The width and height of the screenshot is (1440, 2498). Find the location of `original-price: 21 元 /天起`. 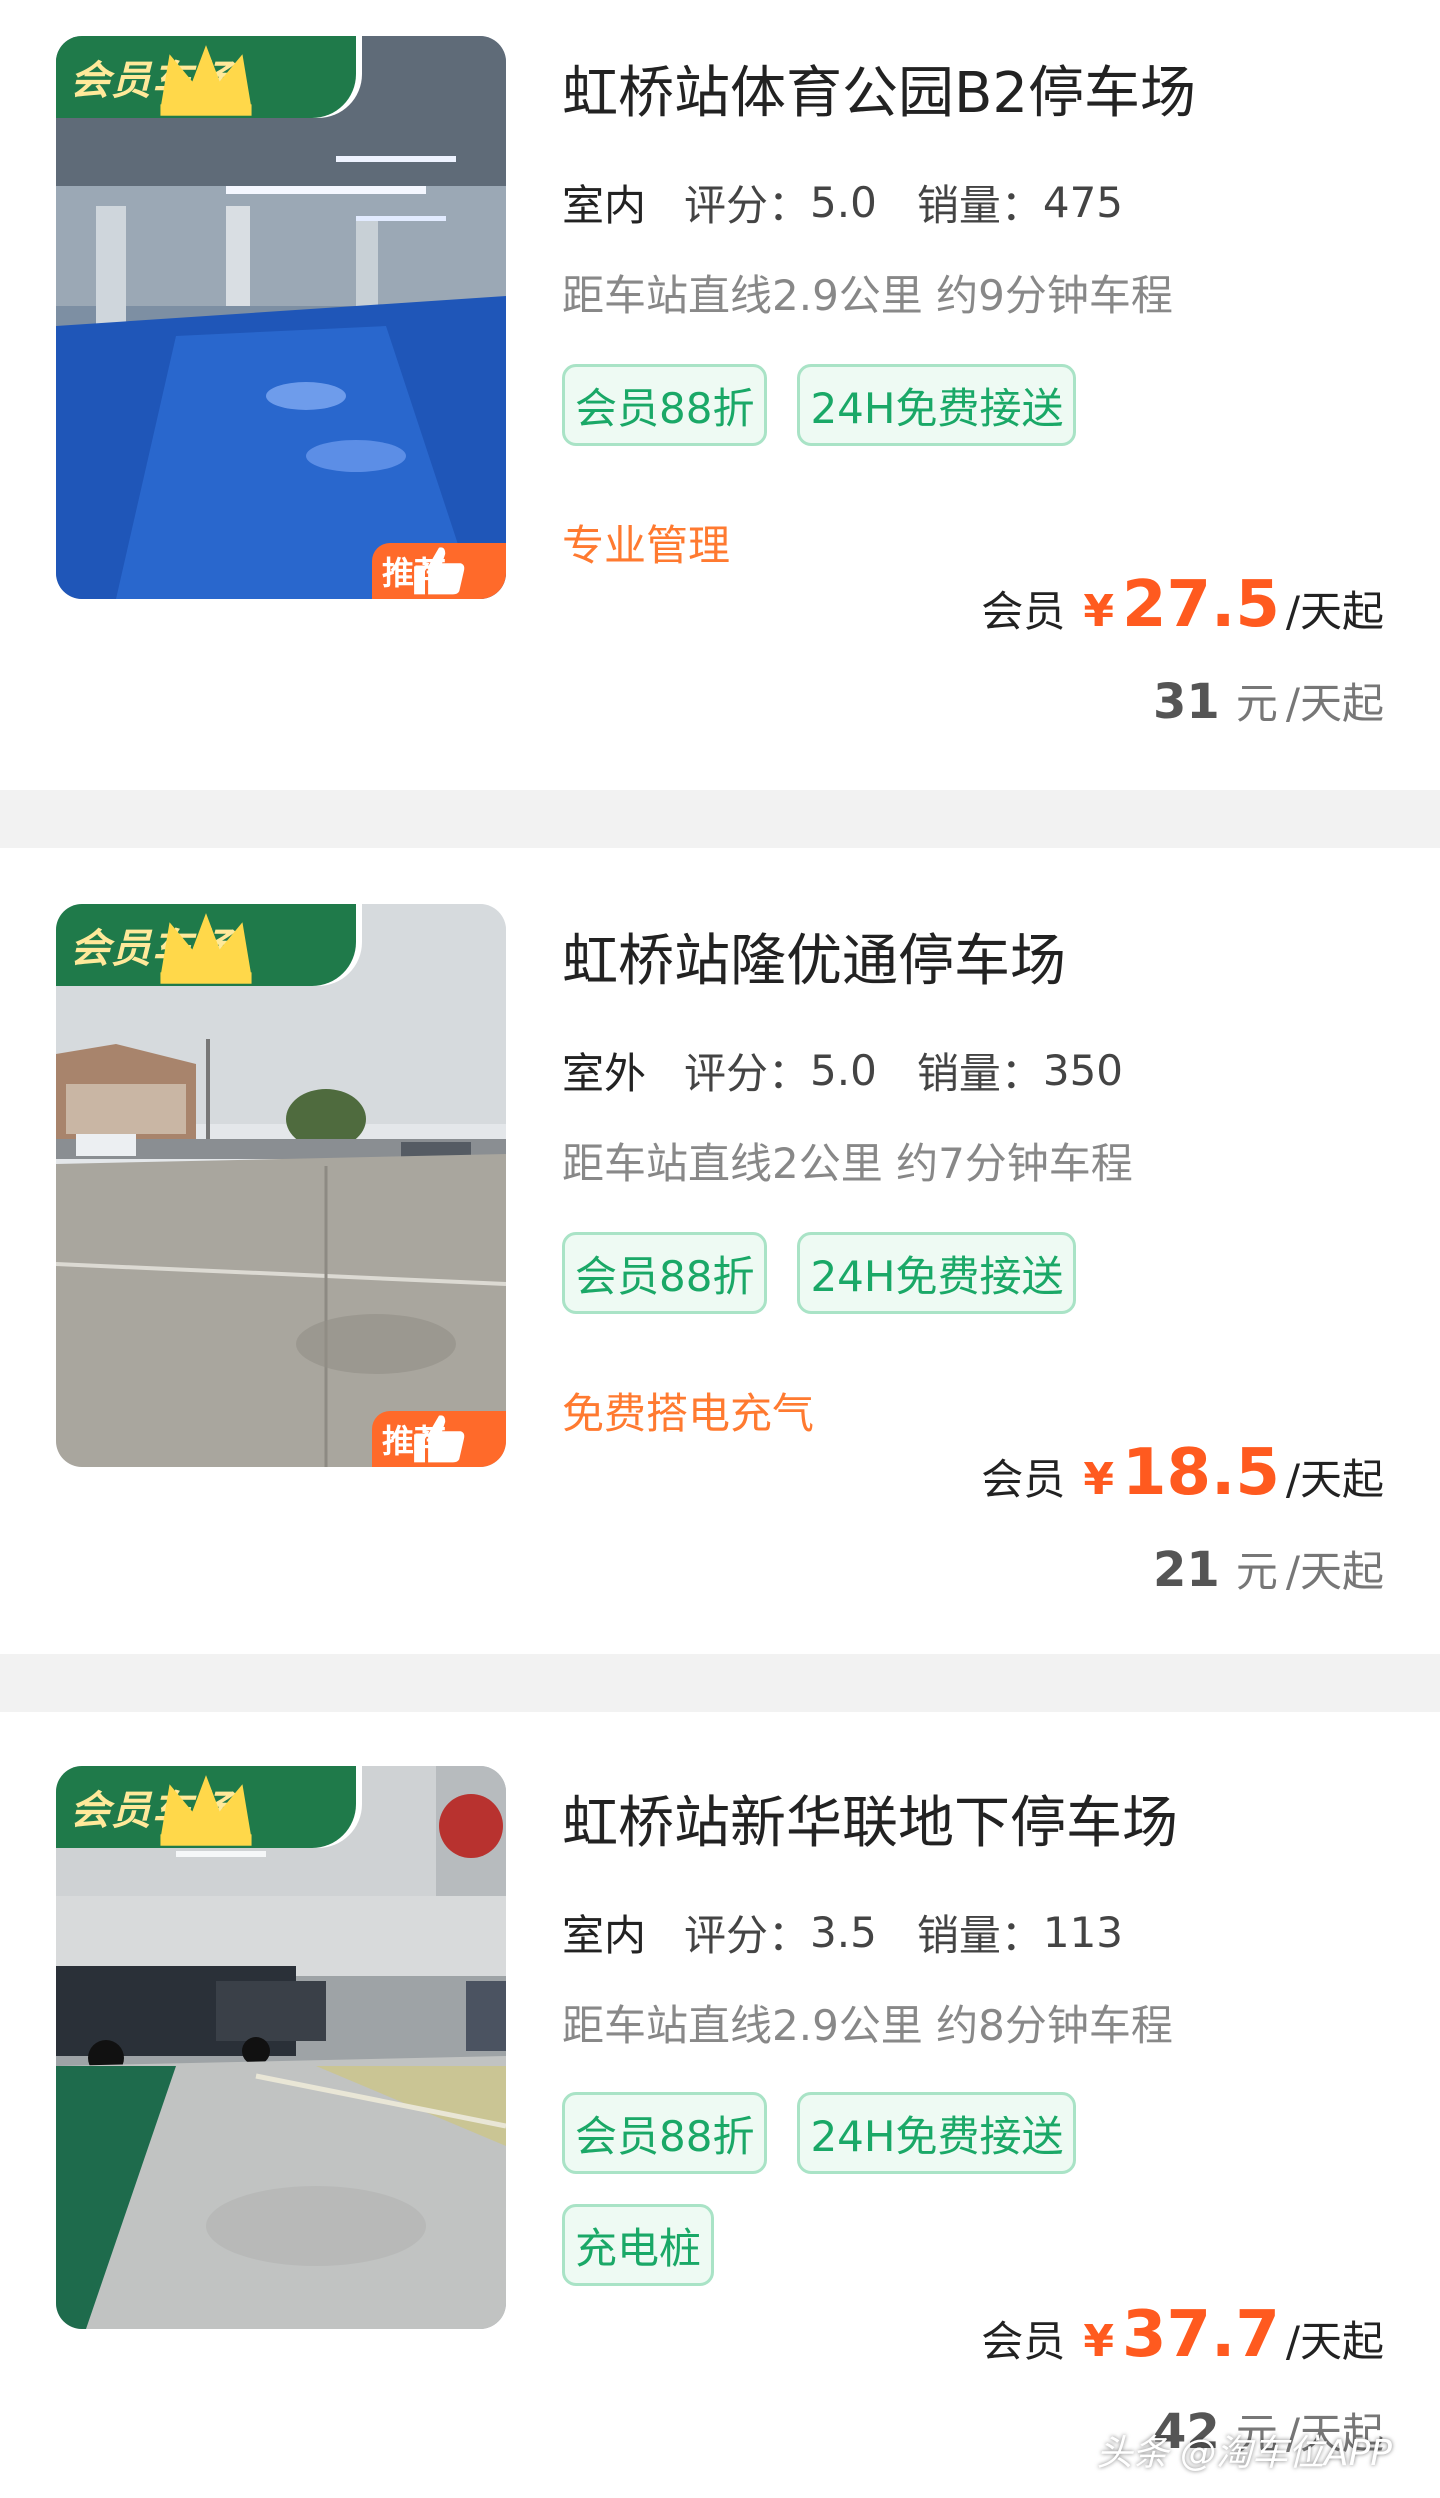

original-price: 21 元 /天起 is located at coordinates (1268, 1568).